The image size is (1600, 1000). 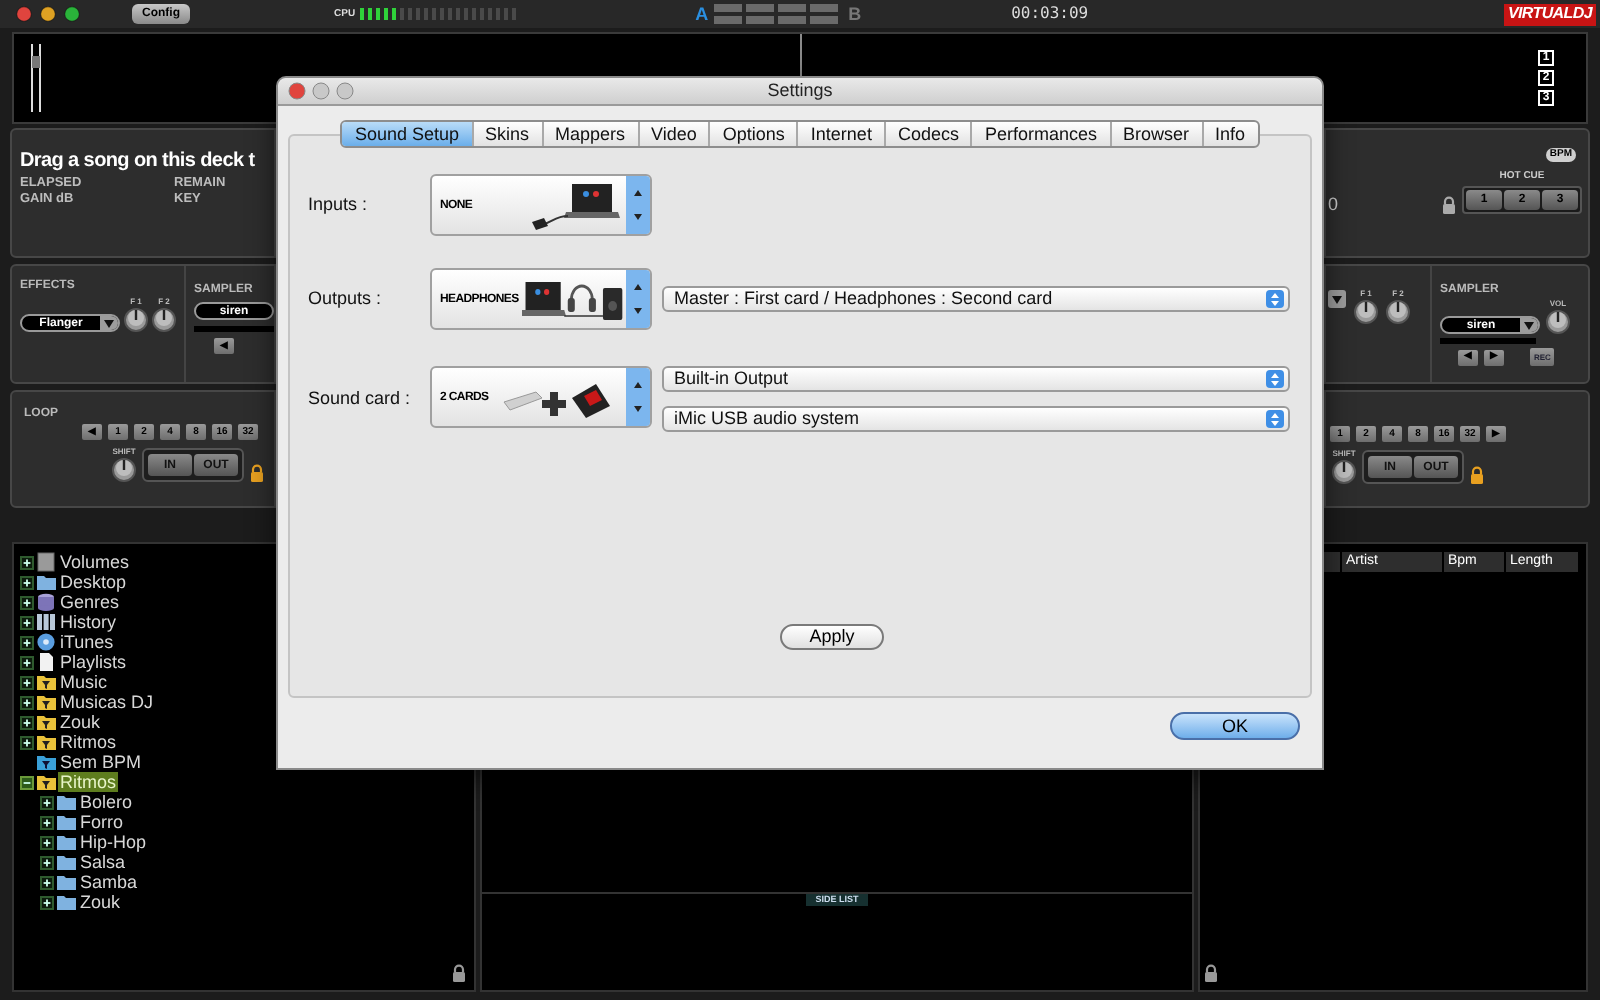 What do you see at coordinates (46, 582) in the screenshot?
I see `folder-icon` at bounding box center [46, 582].